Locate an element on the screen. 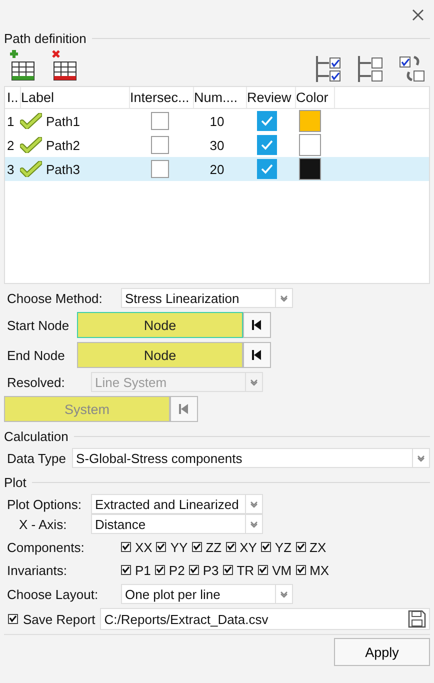 The image size is (434, 683). tree-check-all-icon is located at coordinates (328, 69).